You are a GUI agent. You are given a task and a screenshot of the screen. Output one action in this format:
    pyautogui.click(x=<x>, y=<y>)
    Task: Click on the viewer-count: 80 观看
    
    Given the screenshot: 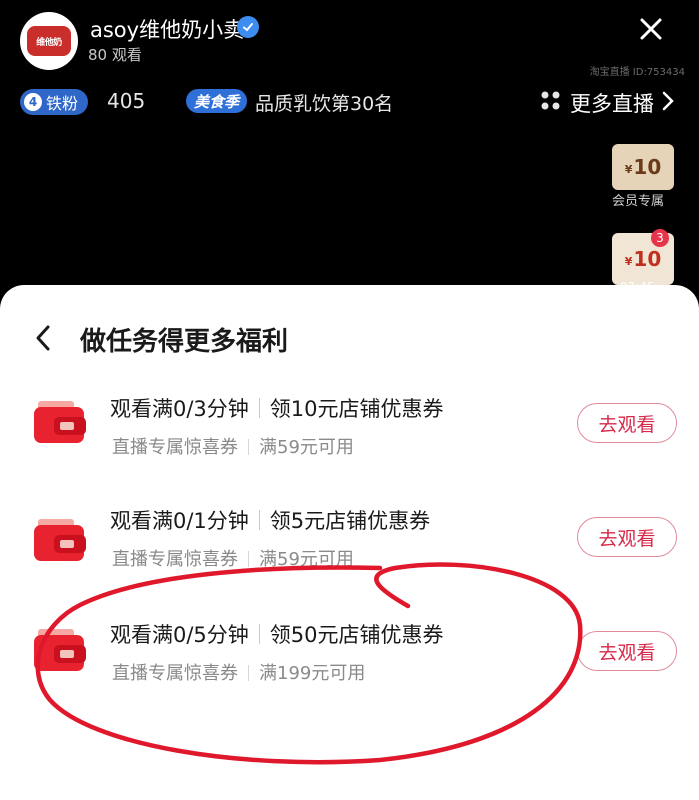 What is the action you would take?
    pyautogui.click(x=115, y=55)
    